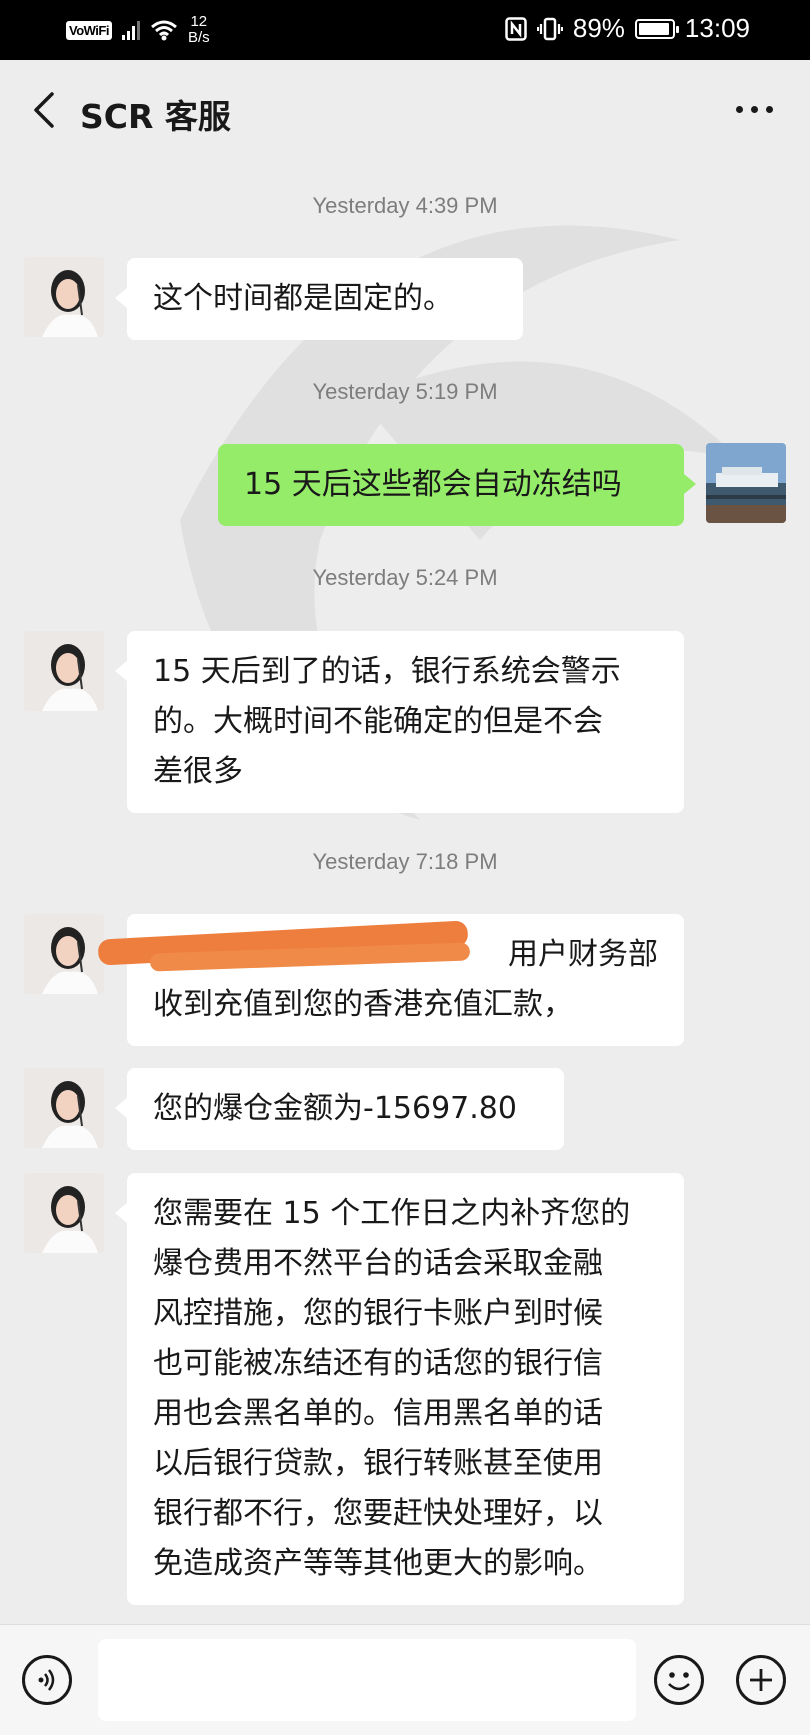  I want to click on chat-title: SCR 客服, so click(155, 116).